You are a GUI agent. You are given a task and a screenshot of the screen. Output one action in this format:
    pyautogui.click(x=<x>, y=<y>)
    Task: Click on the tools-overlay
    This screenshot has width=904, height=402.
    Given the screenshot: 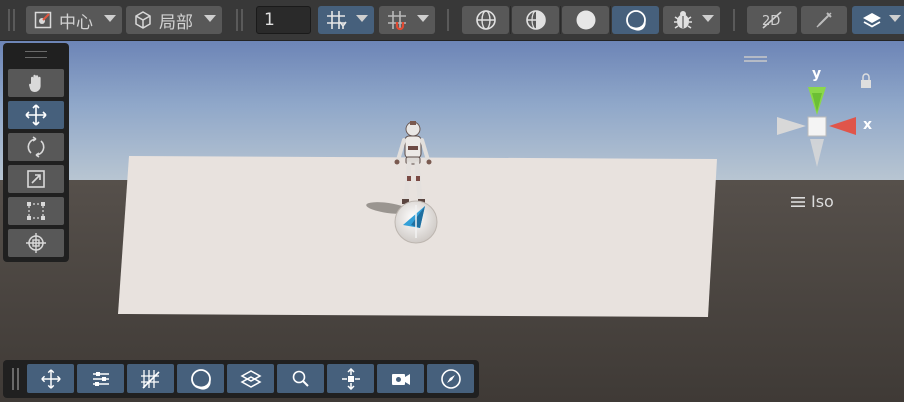 What is the action you would take?
    pyautogui.click(x=36, y=152)
    